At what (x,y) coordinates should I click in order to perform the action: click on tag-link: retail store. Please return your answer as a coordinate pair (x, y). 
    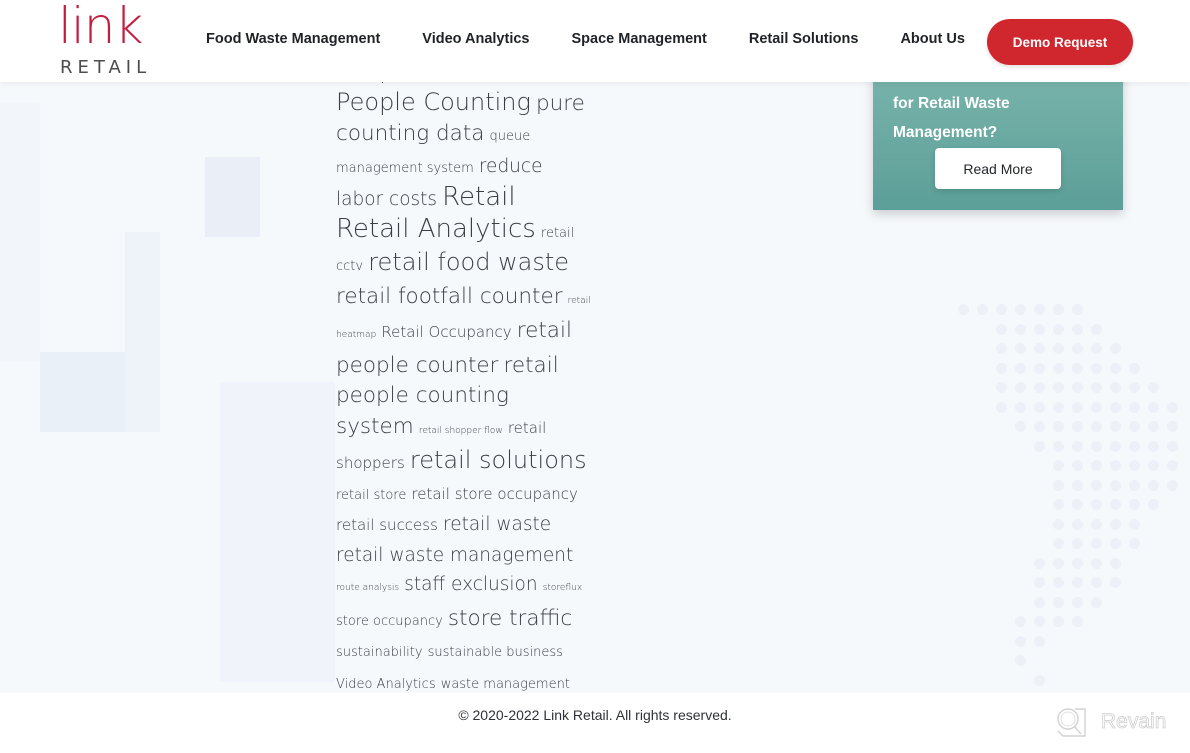
    Looking at the image, I should click on (371, 495).